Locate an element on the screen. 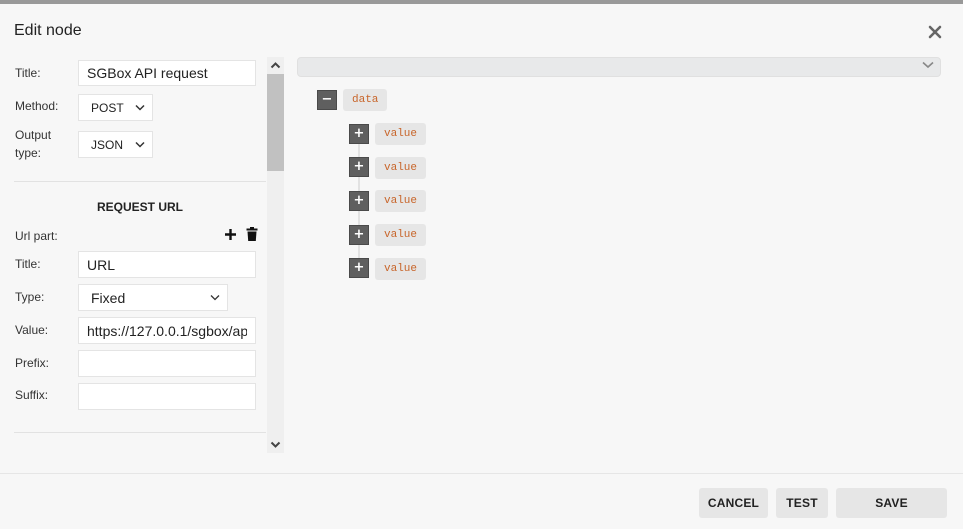 The height and width of the screenshot is (529, 963). suffix-input is located at coordinates (167, 396).